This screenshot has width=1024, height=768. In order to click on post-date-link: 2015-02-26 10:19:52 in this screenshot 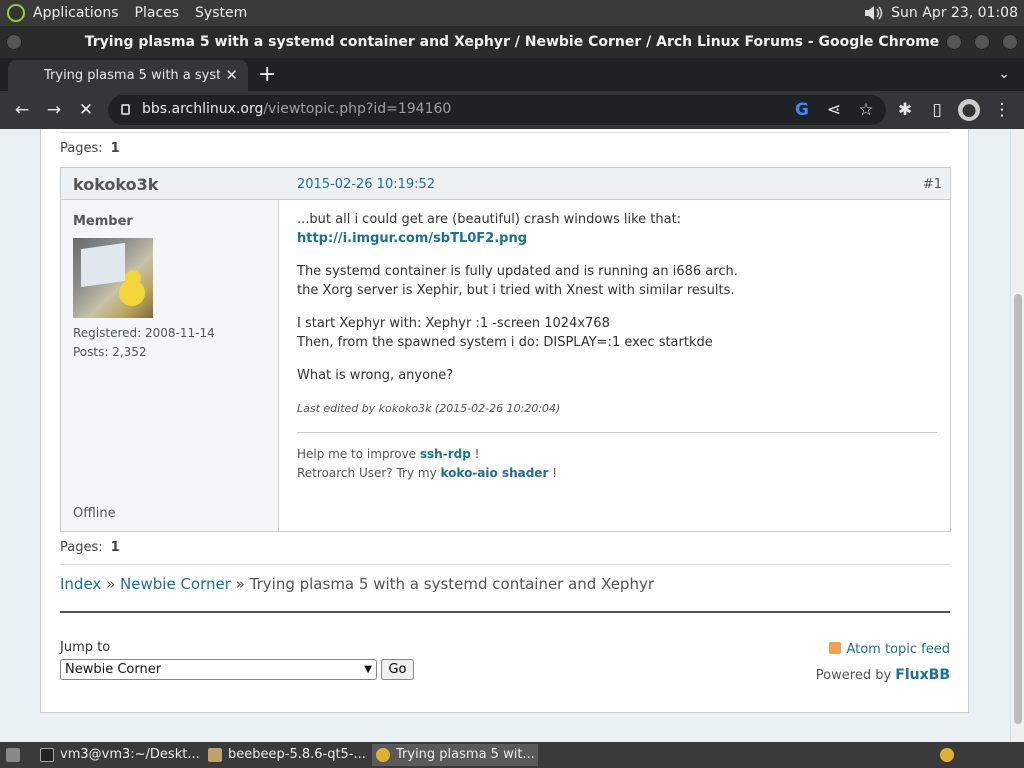, I will do `click(366, 184)`.